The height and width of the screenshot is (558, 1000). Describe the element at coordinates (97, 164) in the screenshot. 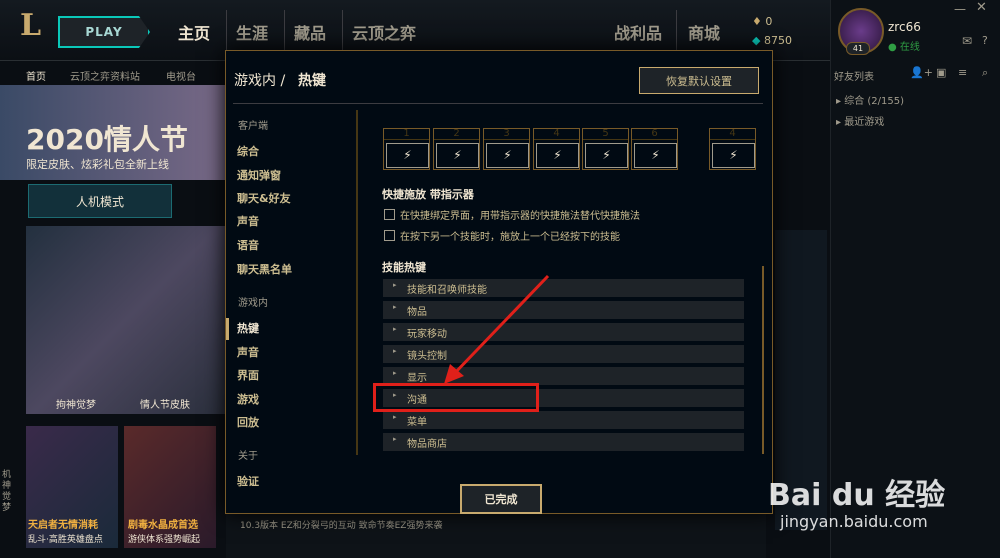

I see `hero-subtitle: 限定皮肤、炫彩礼包全新上线` at that location.